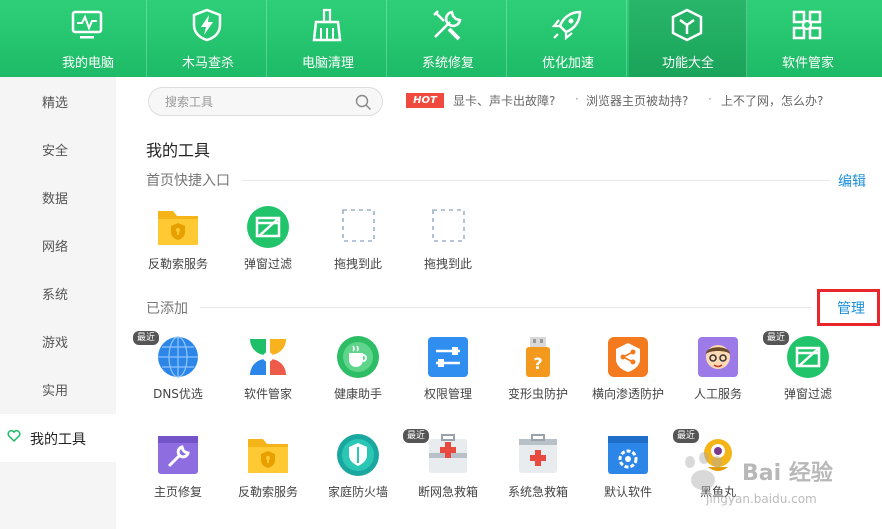 Image resolution: width=882 pixels, height=529 pixels. I want to click on heart-icon, so click(14, 436).